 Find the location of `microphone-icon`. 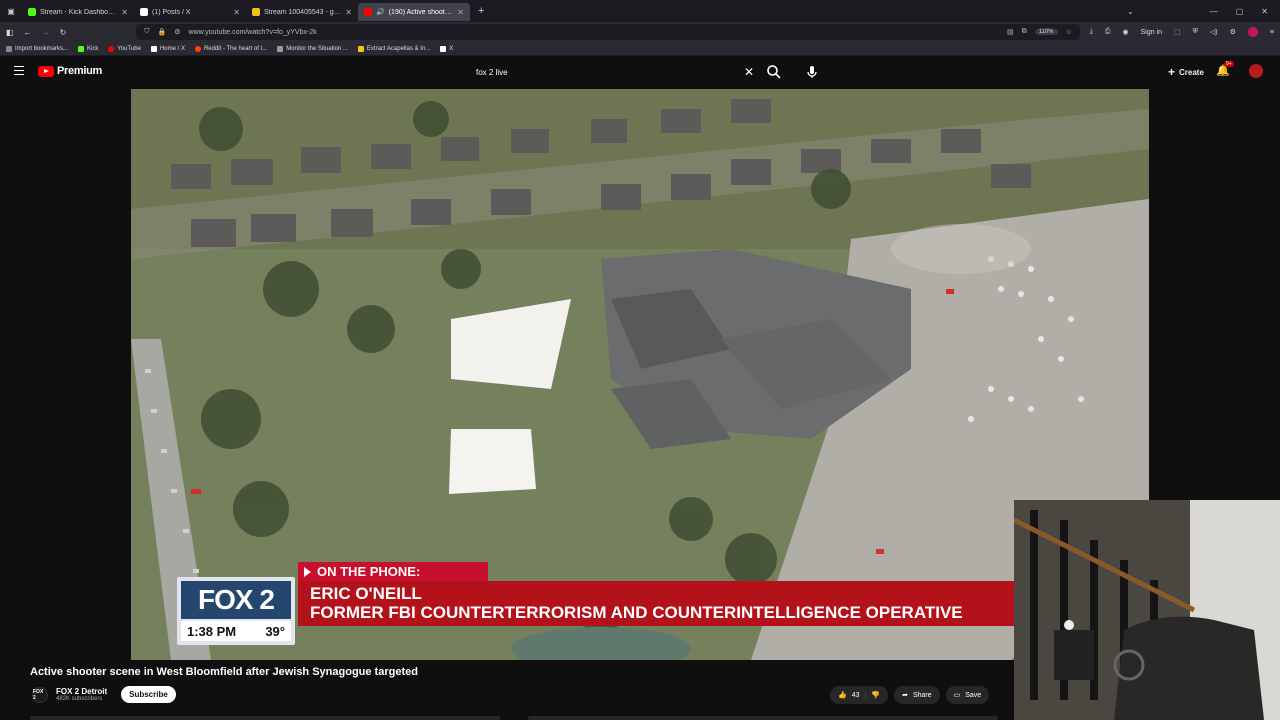

microphone-icon is located at coordinates (812, 72).